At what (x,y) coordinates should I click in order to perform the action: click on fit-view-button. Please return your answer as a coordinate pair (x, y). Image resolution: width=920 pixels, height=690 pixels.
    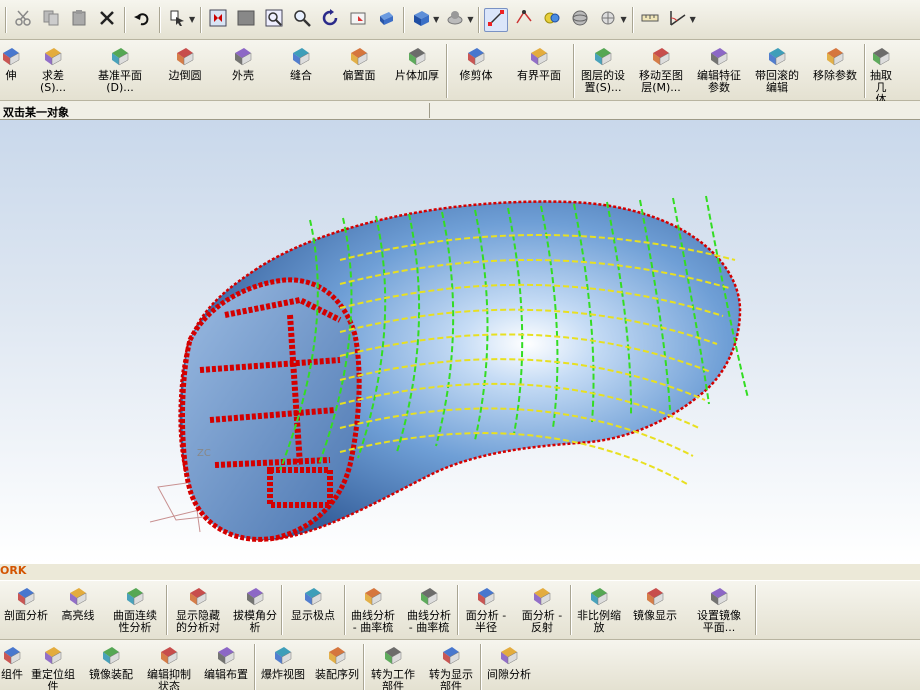
    Looking at the image, I should click on (218, 20).